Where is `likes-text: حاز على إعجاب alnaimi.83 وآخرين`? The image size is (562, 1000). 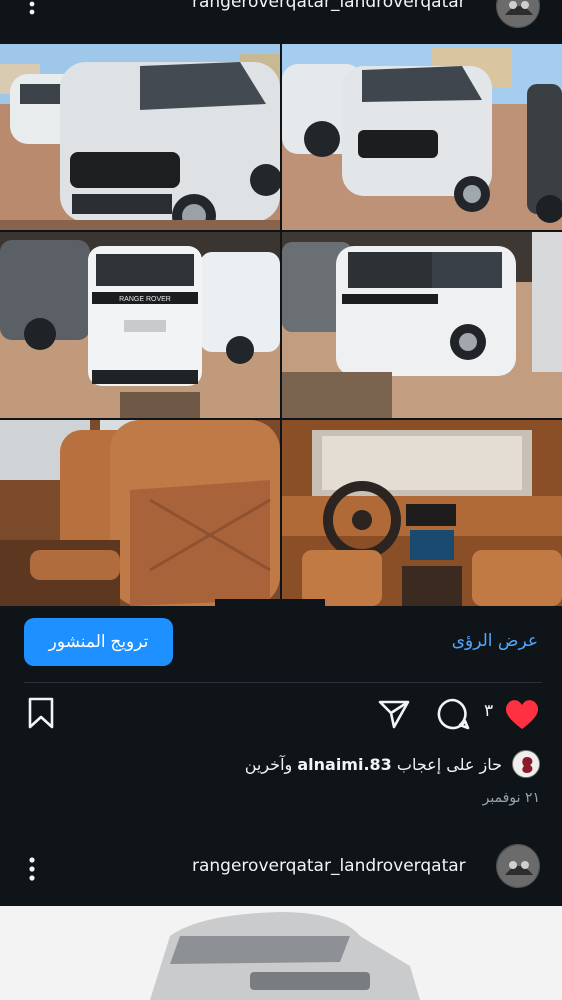 likes-text: حاز على إعجاب alnaimi.83 وآخرين is located at coordinates (373, 764).